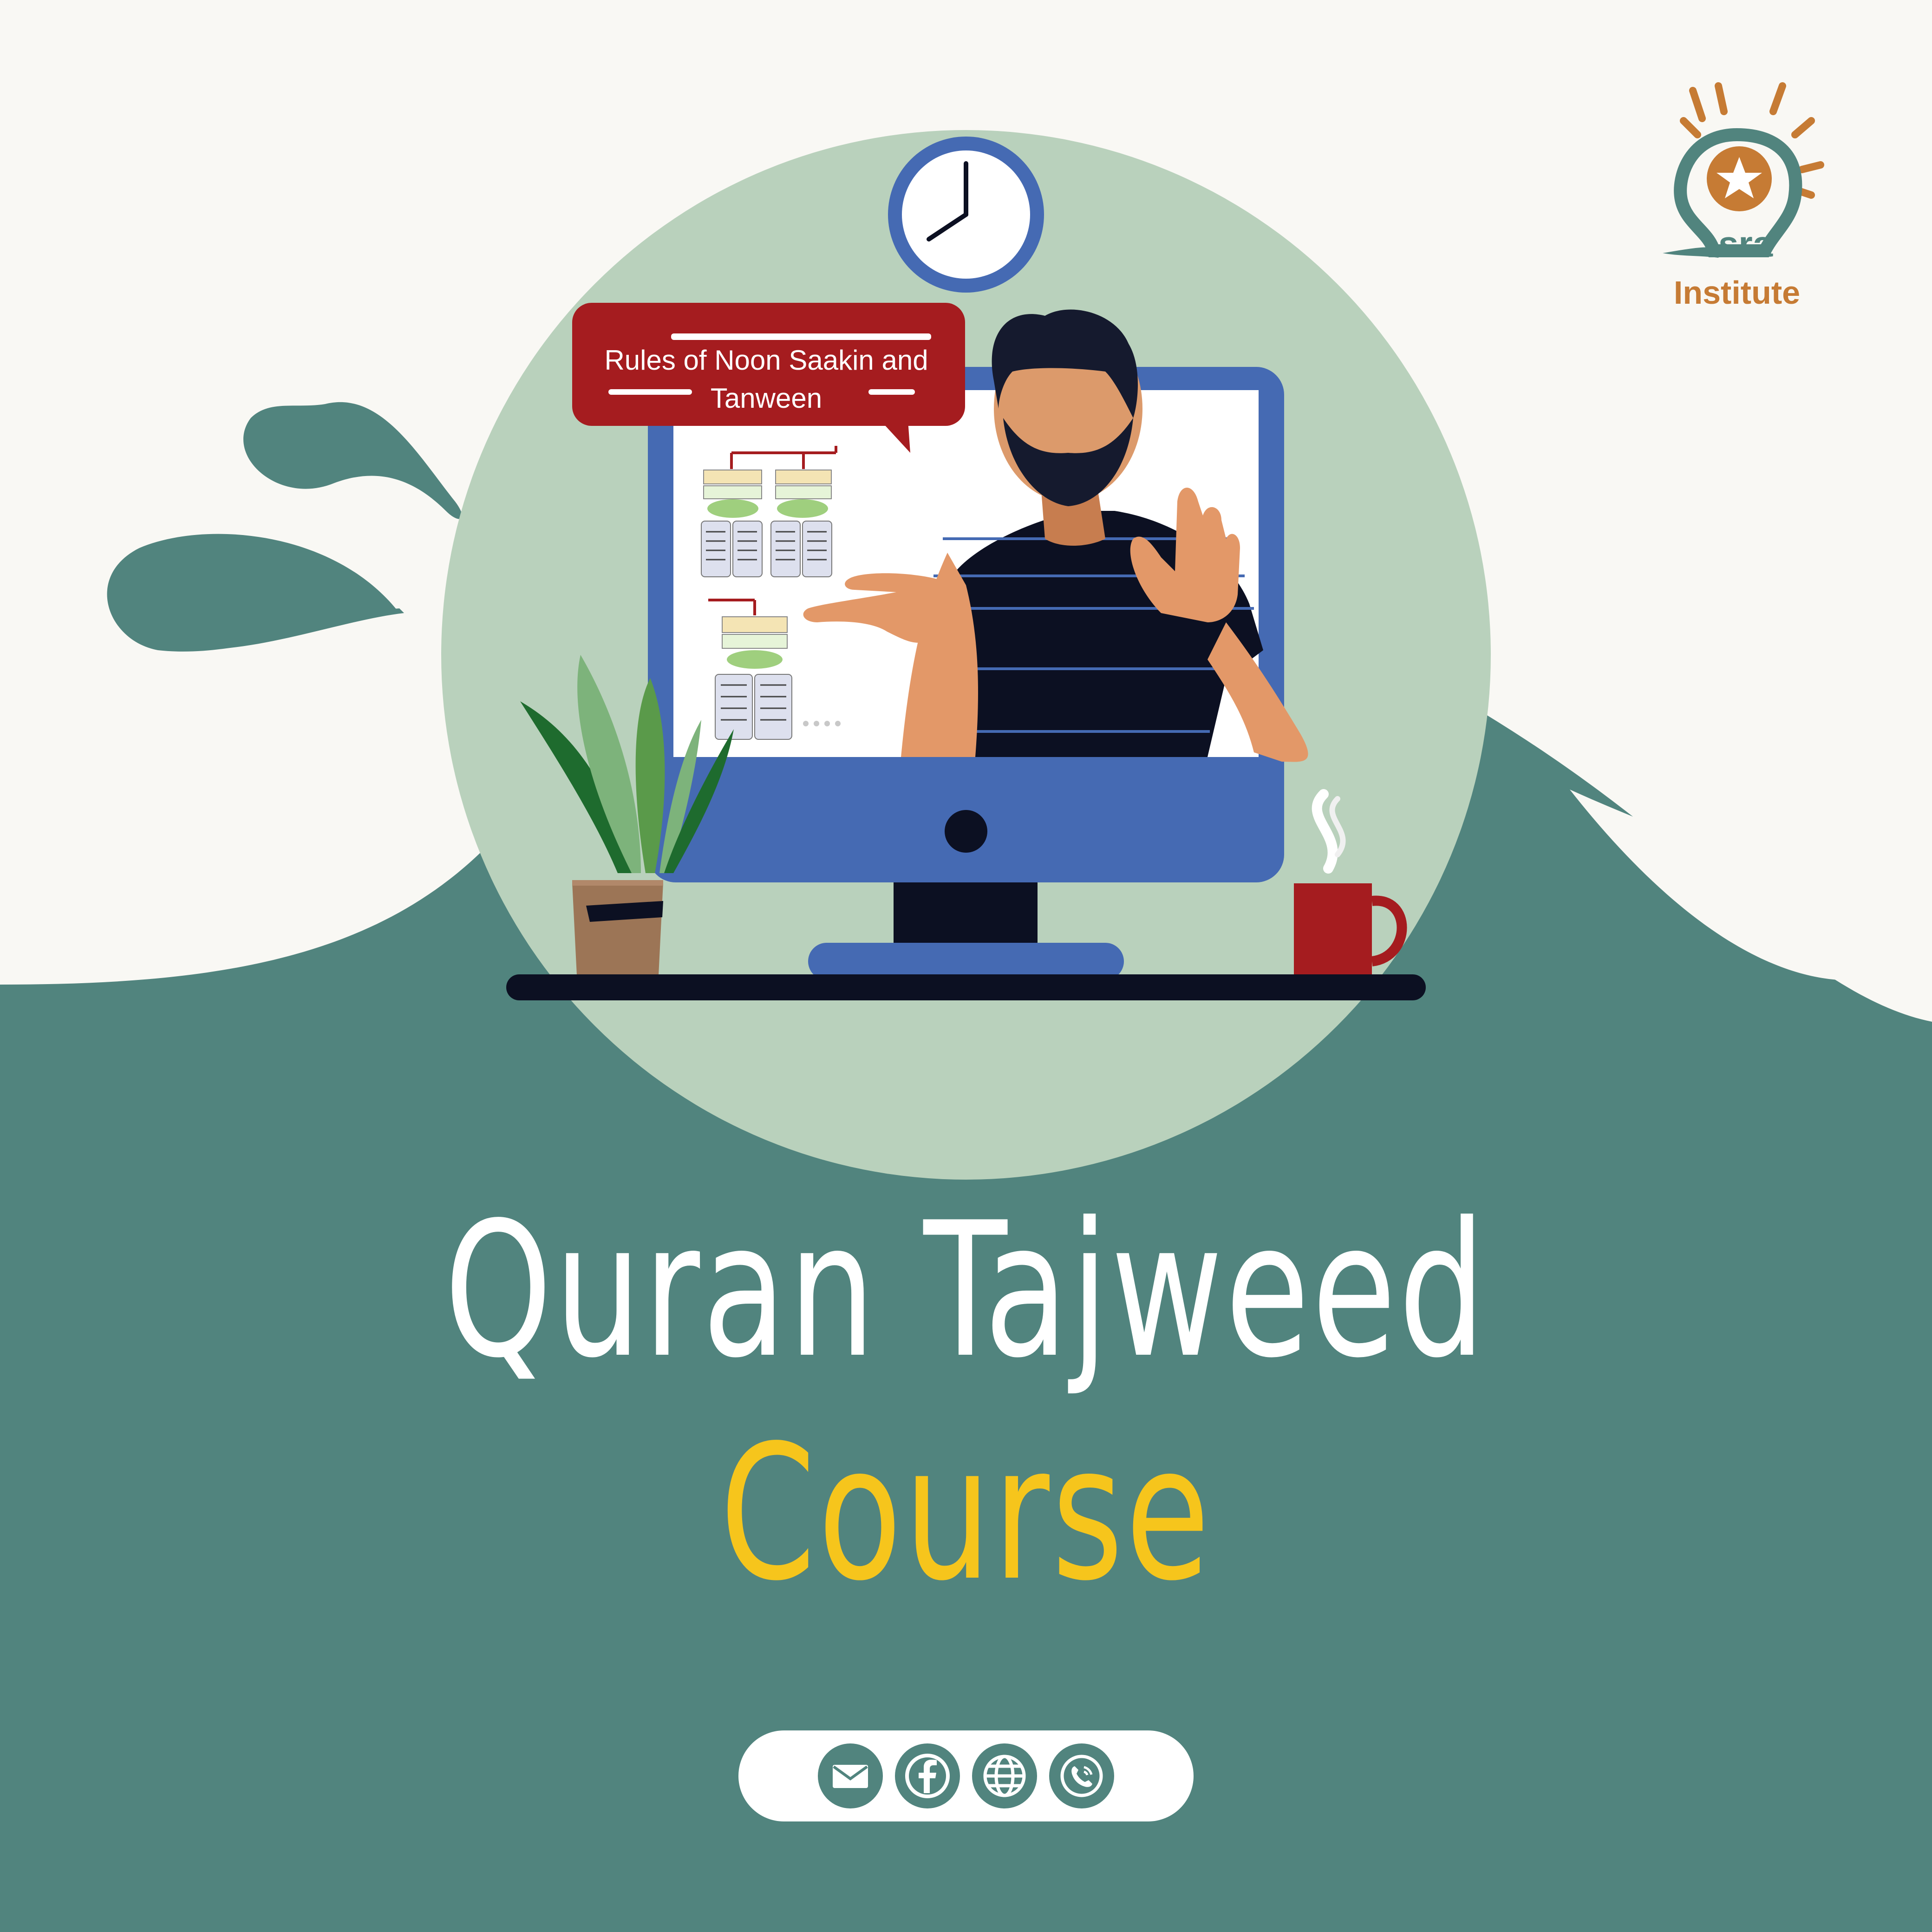  Describe the element at coordinates (352, 460) in the screenshot. I see `teal-splash-blob` at that location.